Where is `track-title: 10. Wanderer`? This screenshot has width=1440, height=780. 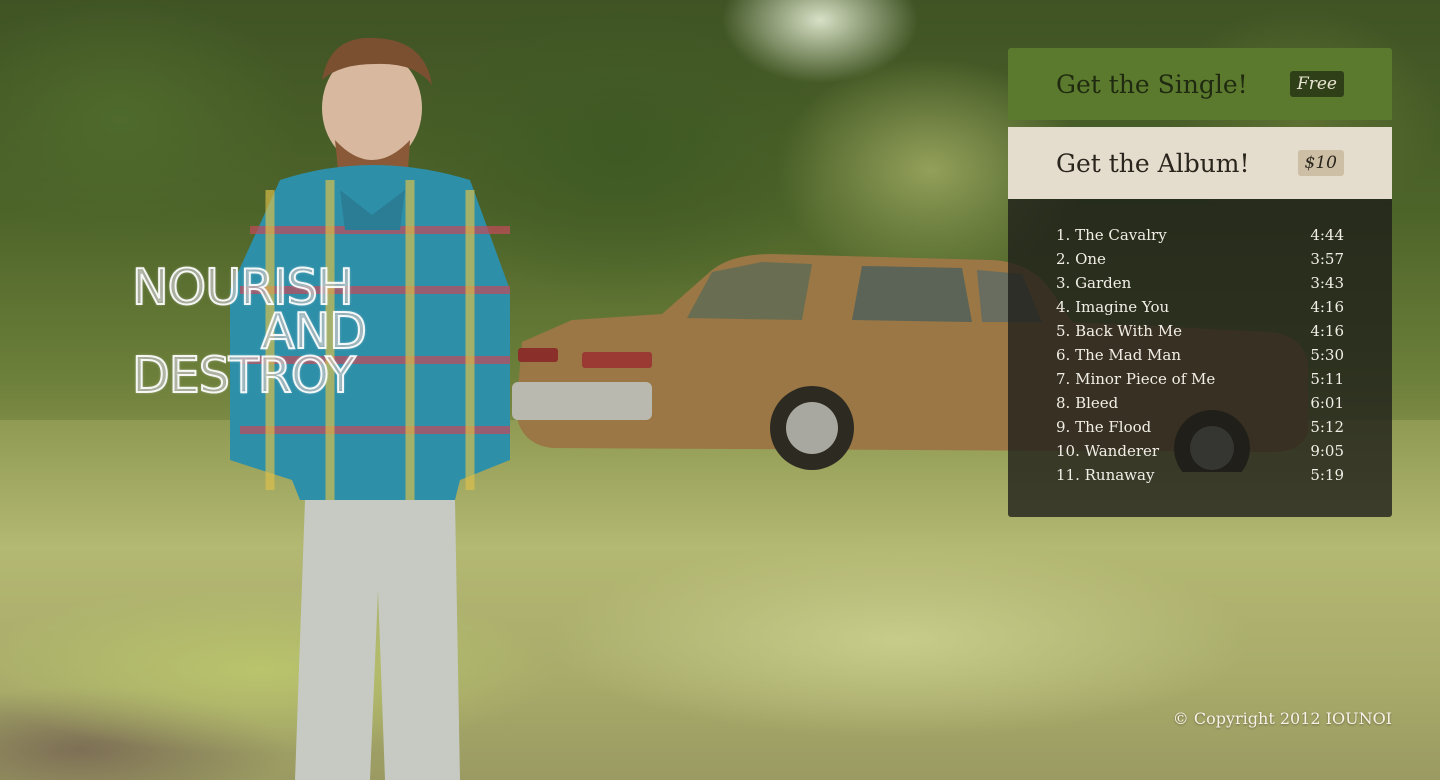 track-title: 10. Wanderer is located at coordinates (1108, 451).